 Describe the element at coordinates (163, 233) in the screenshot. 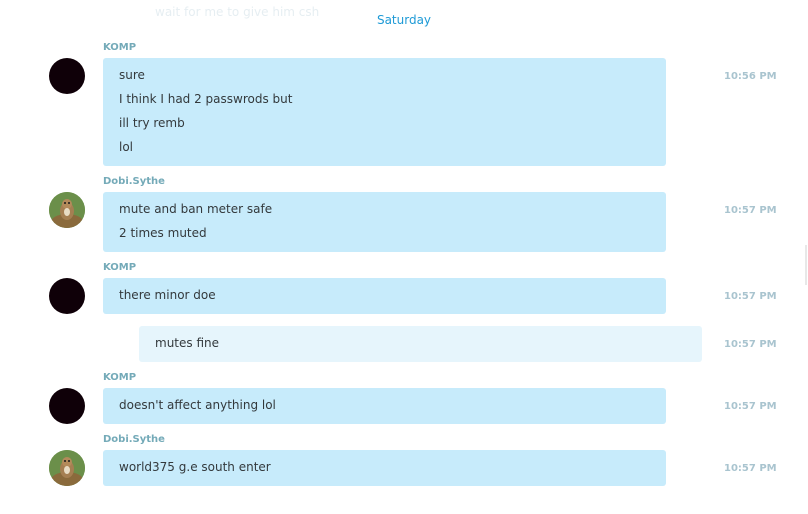

I see `message-text: 2 times muted` at that location.